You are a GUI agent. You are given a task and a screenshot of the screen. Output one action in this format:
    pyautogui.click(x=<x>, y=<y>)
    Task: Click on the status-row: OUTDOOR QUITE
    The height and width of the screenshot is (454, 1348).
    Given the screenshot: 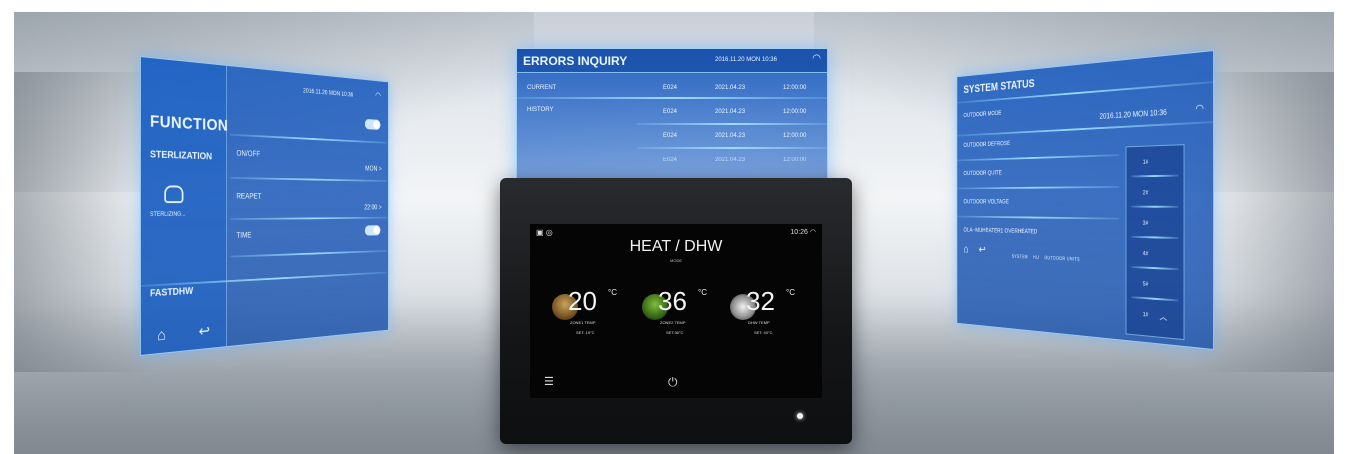 What is the action you would take?
    pyautogui.click(x=982, y=173)
    